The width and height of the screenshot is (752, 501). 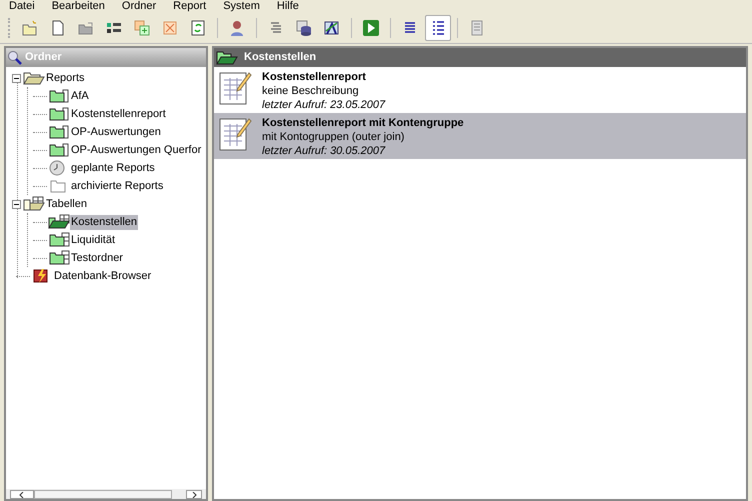 What do you see at coordinates (438, 28) in the screenshot?
I see `toolbar-button` at bounding box center [438, 28].